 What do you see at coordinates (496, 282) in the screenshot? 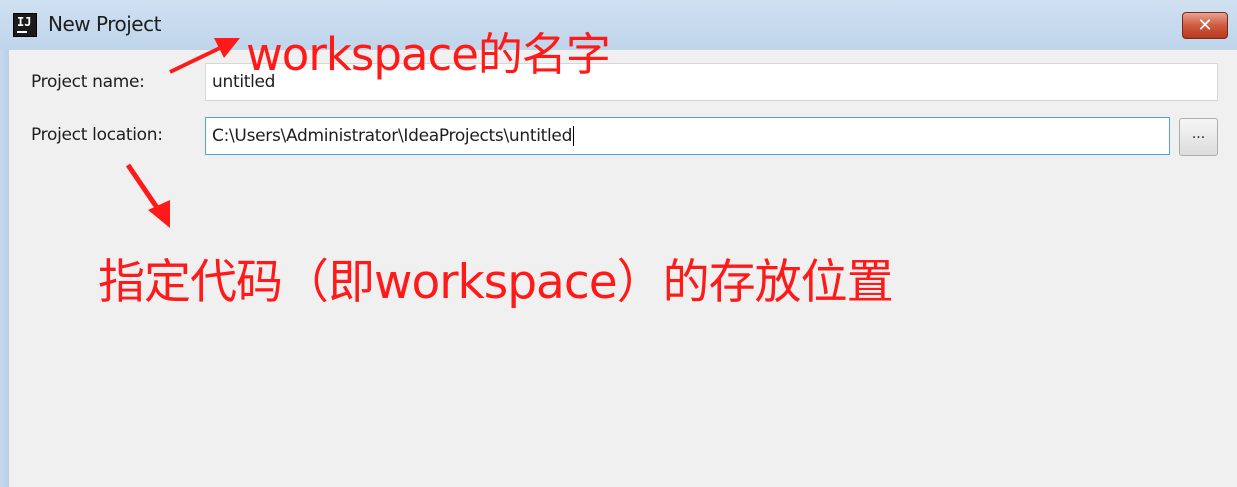
I see `annotation-workspace-location: 指定代码（即workspace）的存放位置` at bounding box center [496, 282].